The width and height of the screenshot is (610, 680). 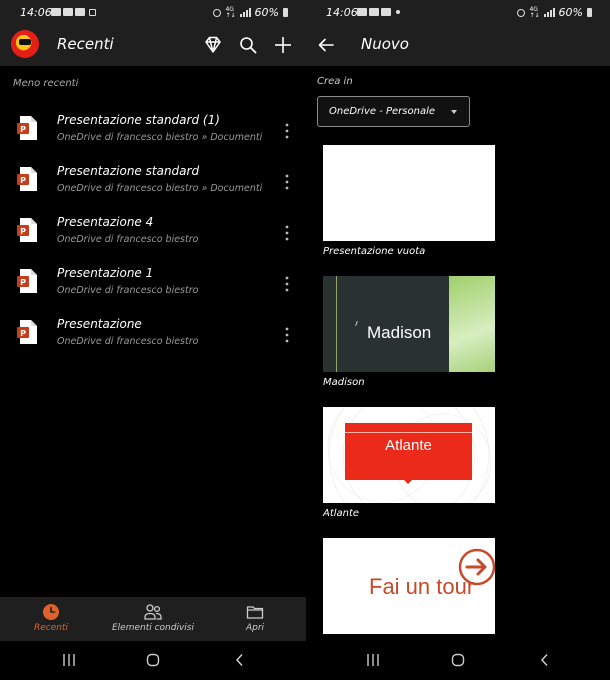 I want to click on template-thumbnail: Madison, so click(x=409, y=324).